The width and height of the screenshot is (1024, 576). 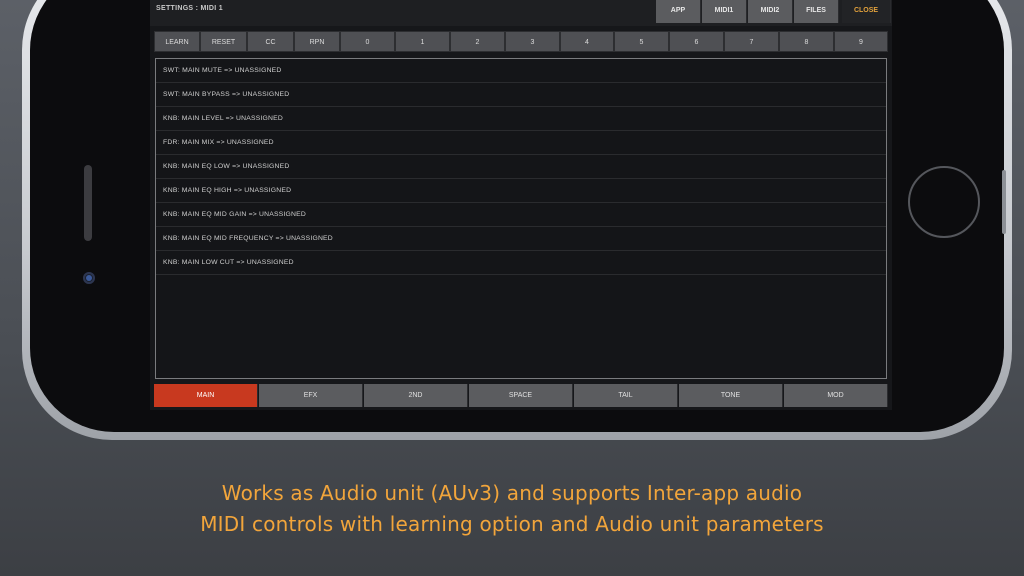 What do you see at coordinates (521, 119) in the screenshot?
I see `list-item: KNB: MAIN LEVEL => UNASSIGNED` at bounding box center [521, 119].